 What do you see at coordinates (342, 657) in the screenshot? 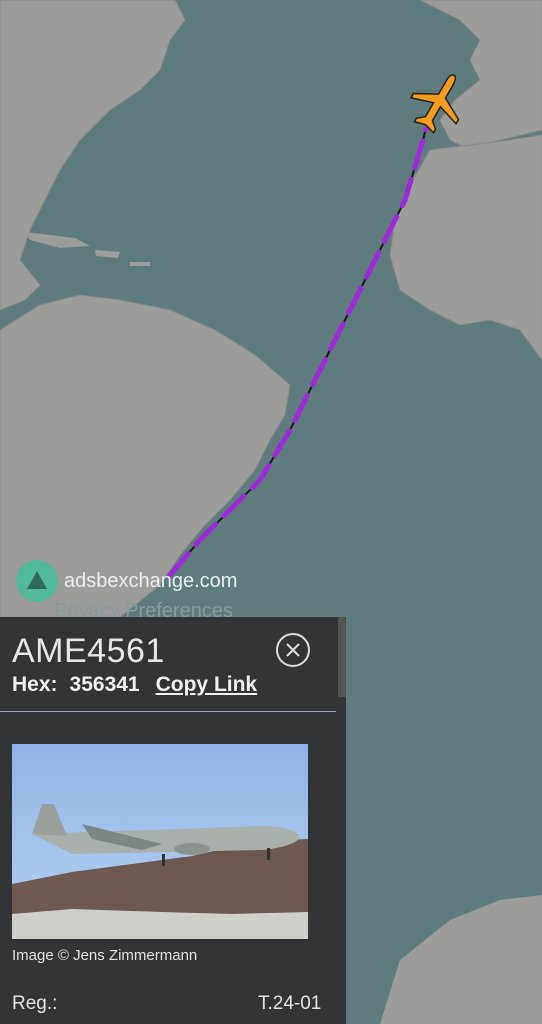
I see `panel-scrollbar` at bounding box center [342, 657].